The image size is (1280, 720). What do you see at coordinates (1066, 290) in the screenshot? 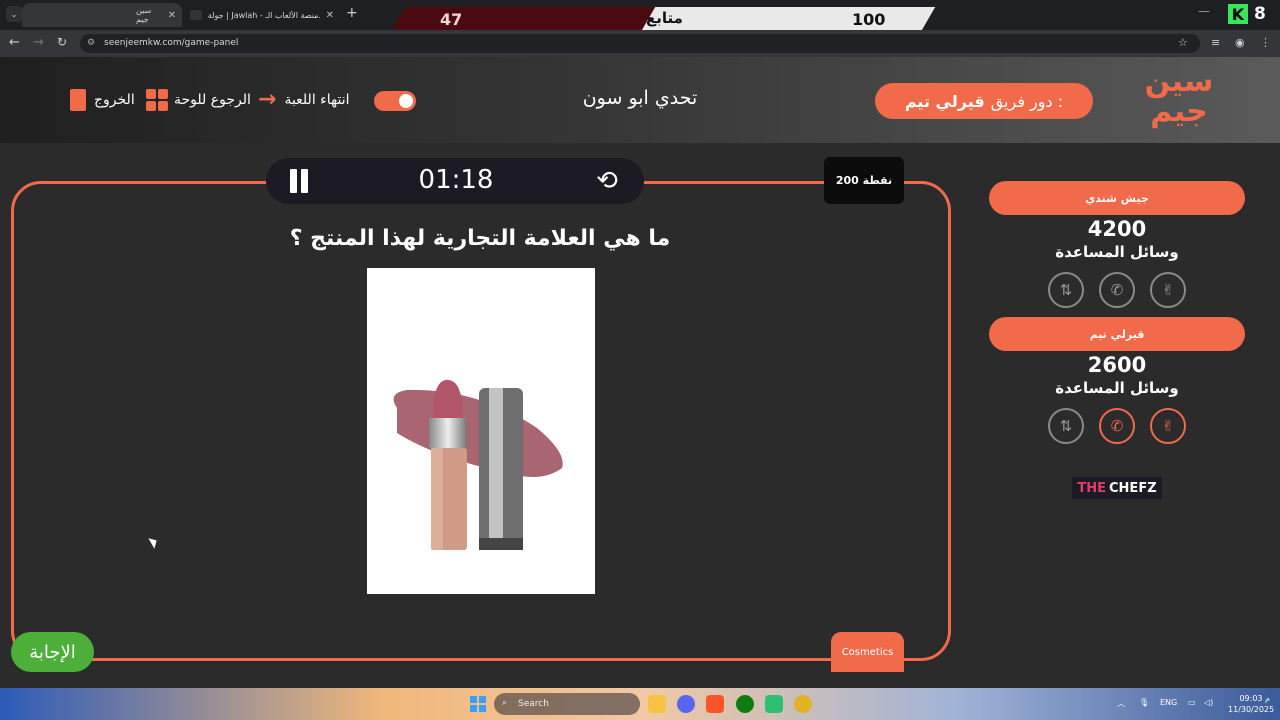
I see `team-1-swap-aid-icon: ⇅` at bounding box center [1066, 290].